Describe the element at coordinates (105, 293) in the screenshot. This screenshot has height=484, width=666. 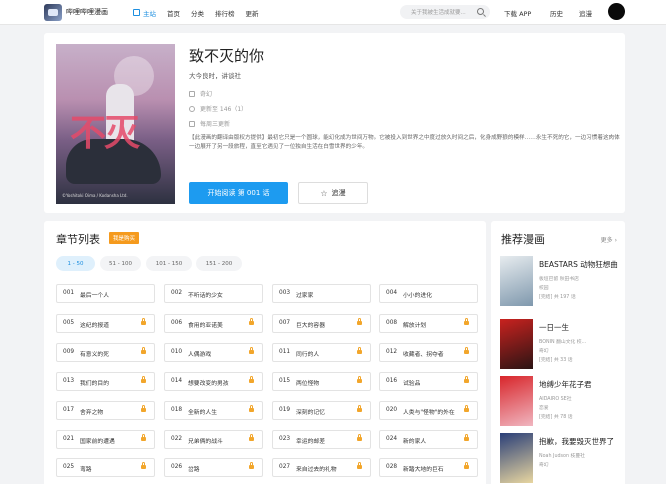
I see `chapter-item: 001 最后一个人` at that location.